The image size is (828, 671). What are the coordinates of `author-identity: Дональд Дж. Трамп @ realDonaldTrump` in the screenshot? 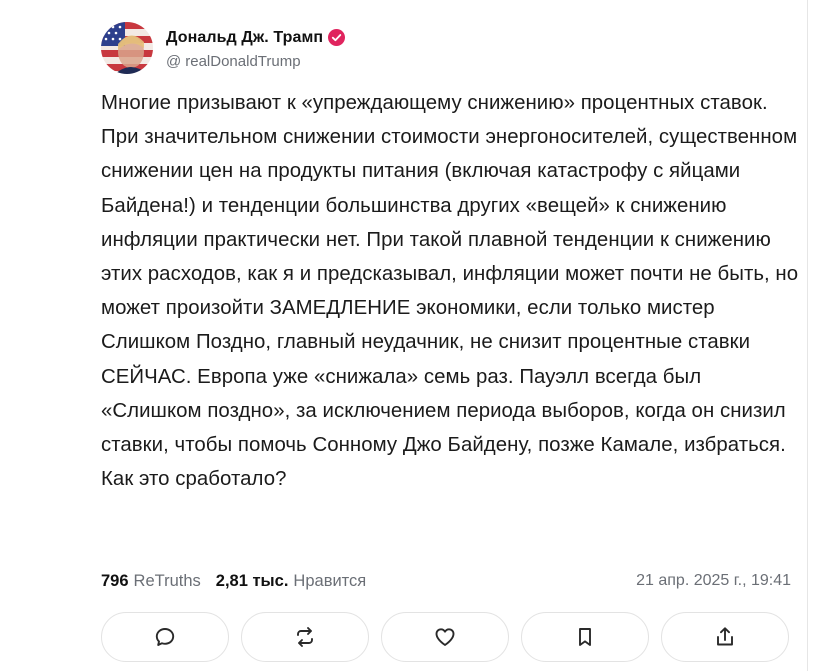 It's located at (256, 48).